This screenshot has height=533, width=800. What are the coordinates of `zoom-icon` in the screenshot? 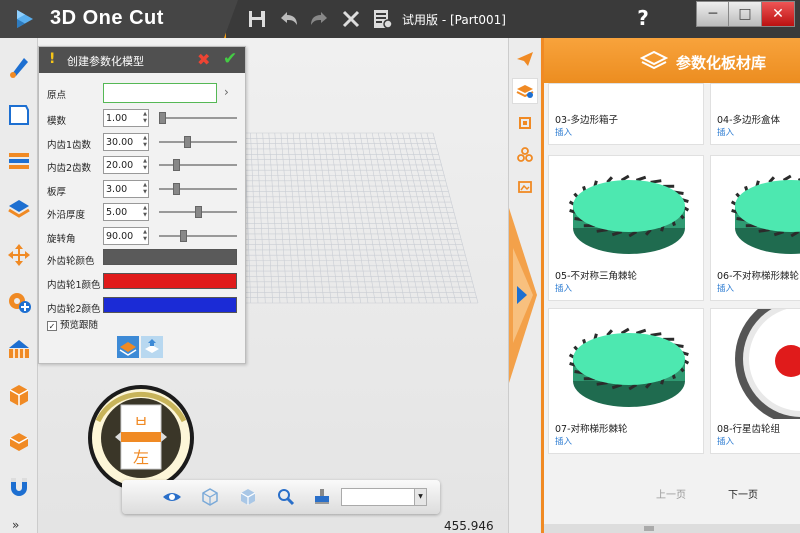 It's located at (286, 497).